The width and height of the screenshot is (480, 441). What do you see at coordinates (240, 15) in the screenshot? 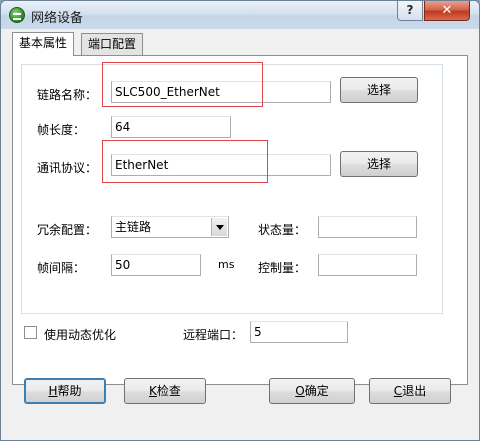
I see `title-bar: 网络设备 ? ✕` at bounding box center [240, 15].